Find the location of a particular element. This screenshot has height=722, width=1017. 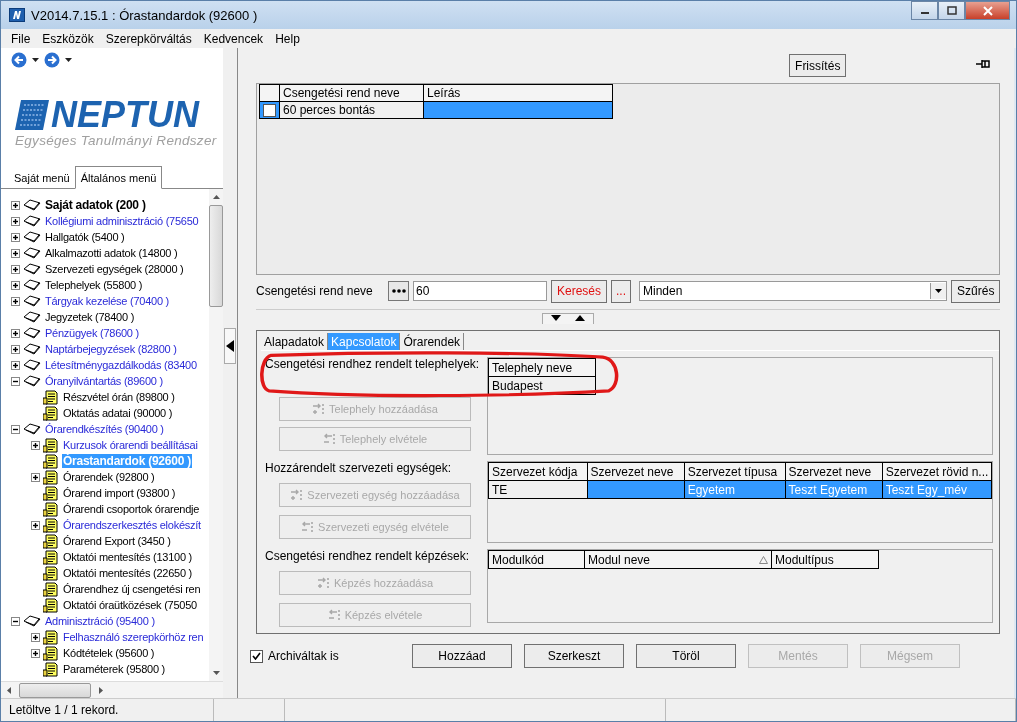

tree-item: Órarendek (92800 ) is located at coordinates (109, 477).